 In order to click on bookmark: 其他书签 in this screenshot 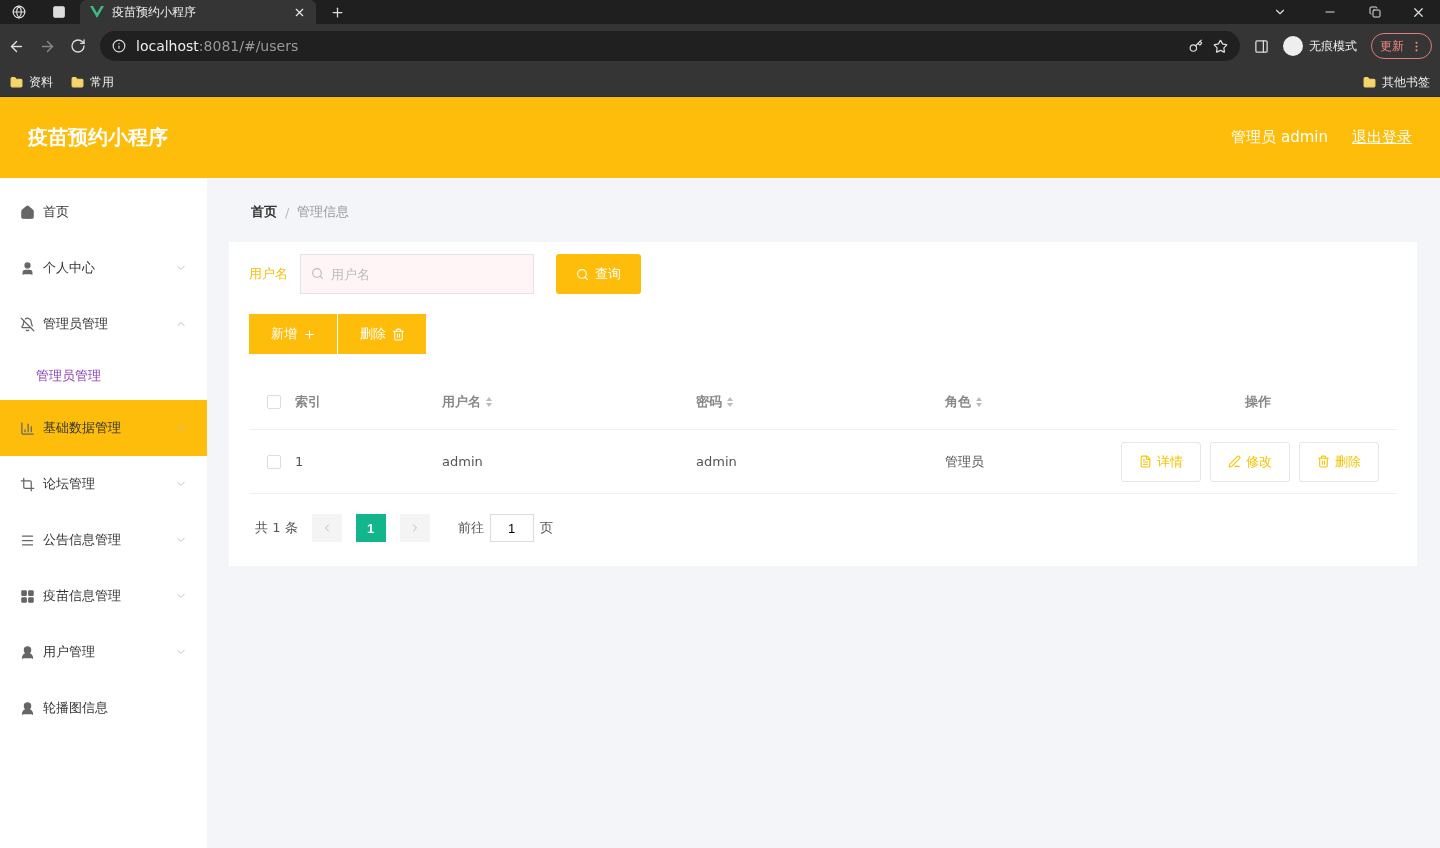, I will do `click(1396, 82)`.